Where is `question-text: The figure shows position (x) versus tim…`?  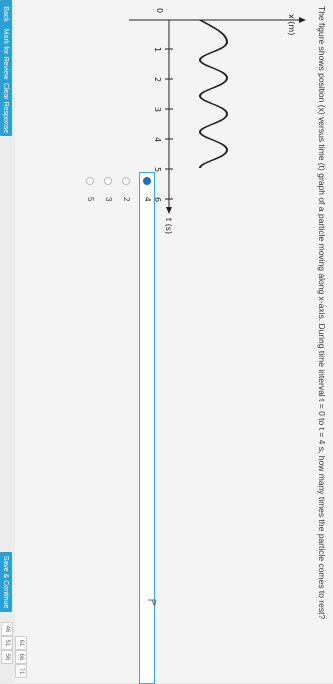 question-text: The figure shows position (x) versus tim… is located at coordinates (322, 313).